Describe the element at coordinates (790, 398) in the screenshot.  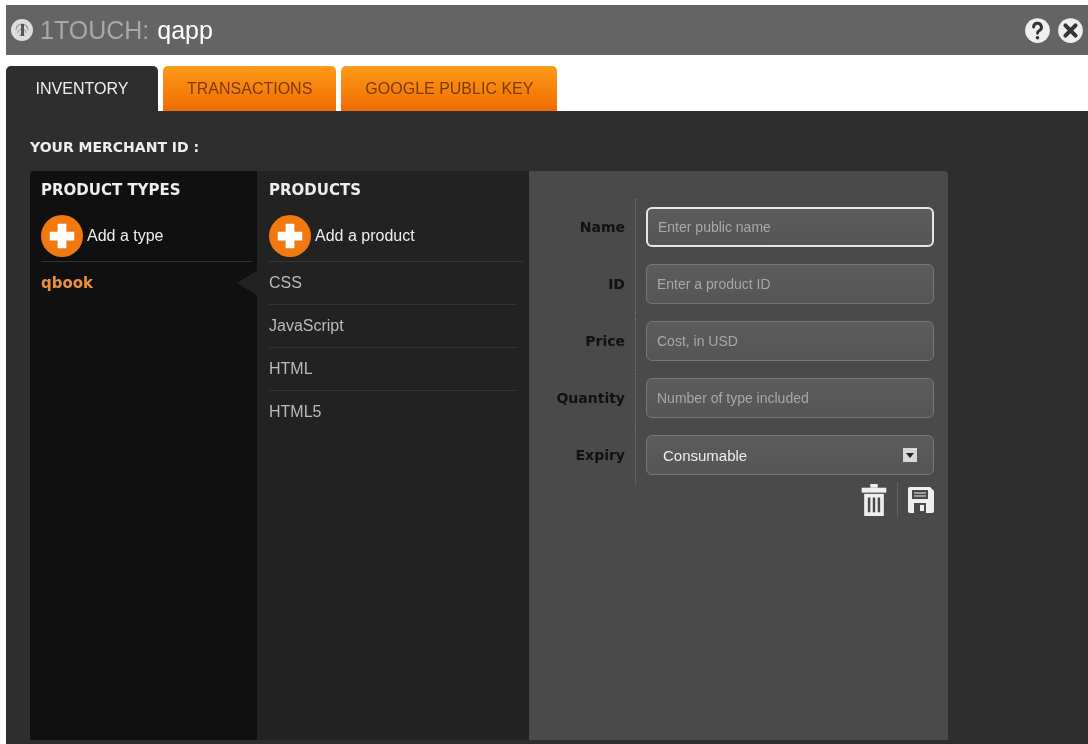
I see `input-field: Number of type included` at that location.